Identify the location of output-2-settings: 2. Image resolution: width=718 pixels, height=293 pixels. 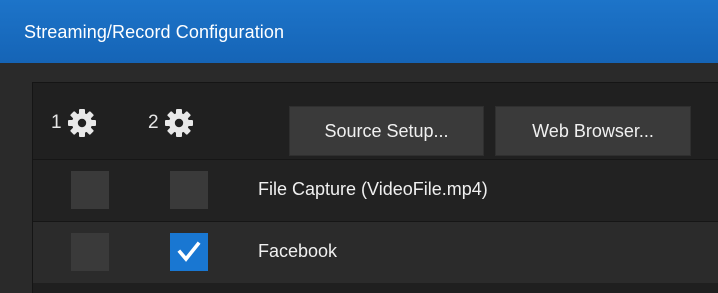
(171, 123).